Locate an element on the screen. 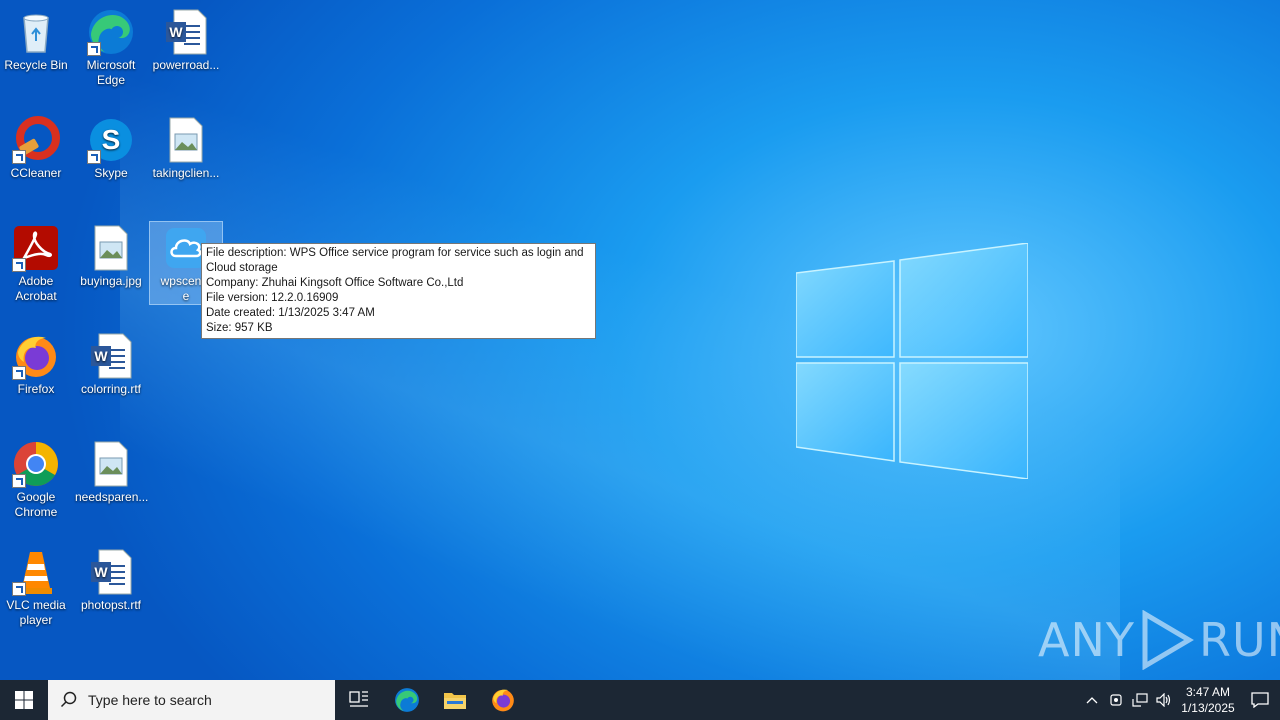 The width and height of the screenshot is (1280, 720). icon-label: CCleaner is located at coordinates (36, 173).